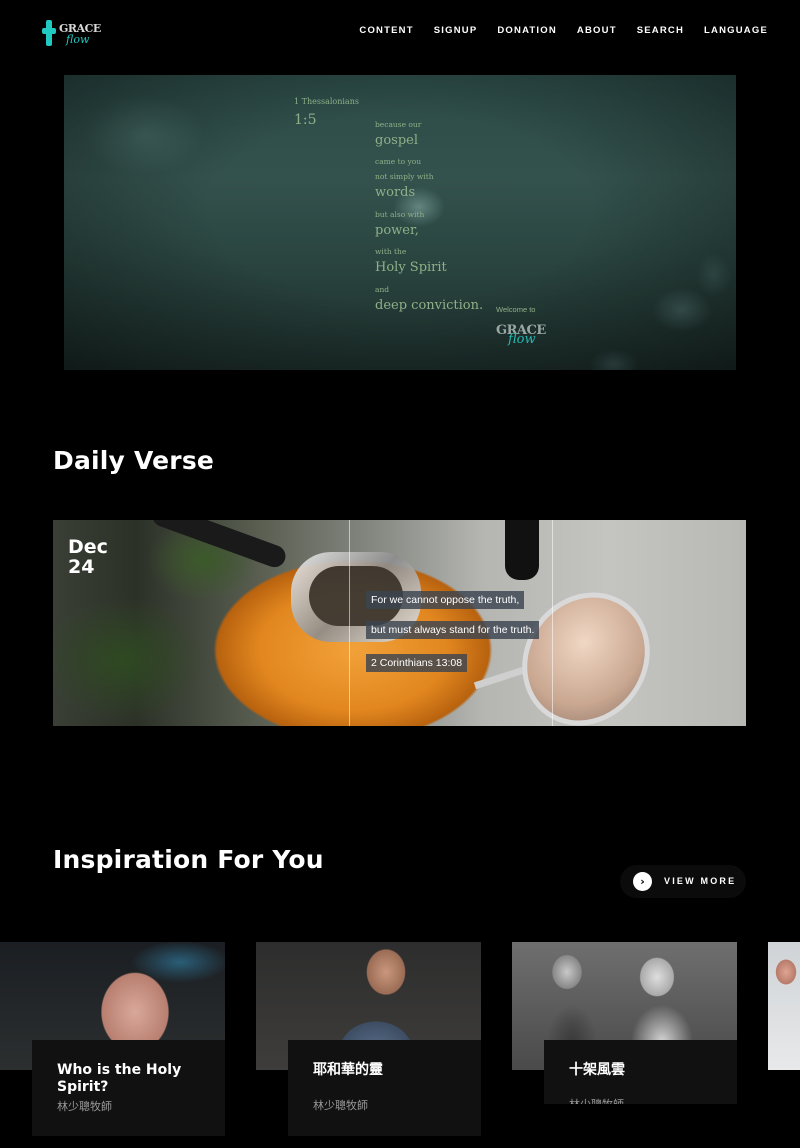 The height and width of the screenshot is (1148, 800). I want to click on view-more-button: › VIEW MORE, so click(683, 881).